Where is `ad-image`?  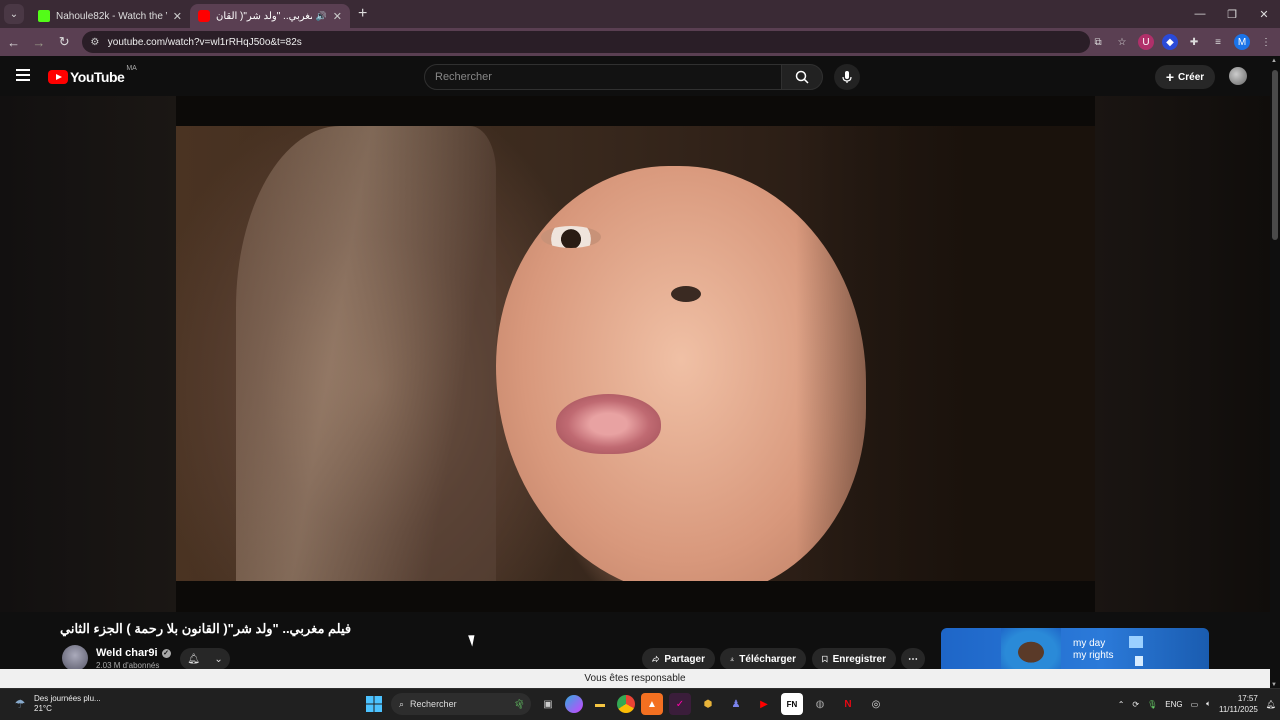
ad-image is located at coordinates (1031, 650).